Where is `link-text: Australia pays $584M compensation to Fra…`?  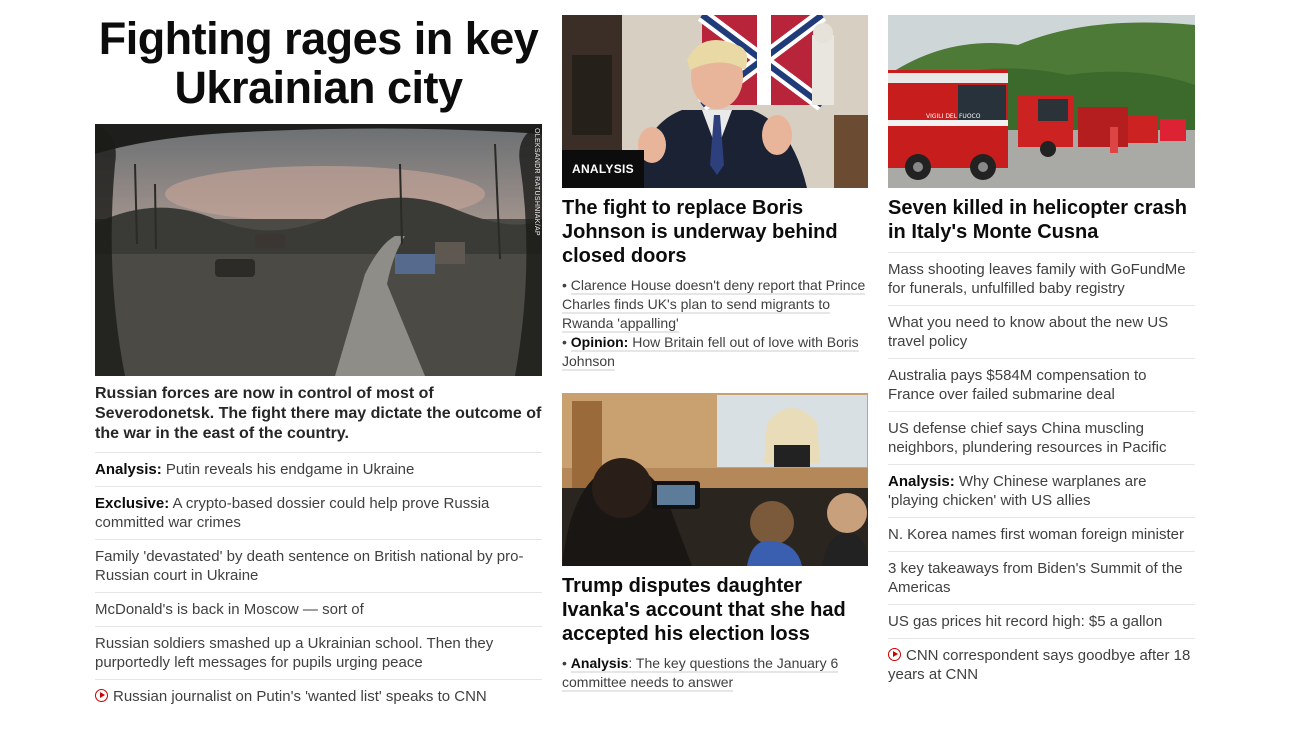 link-text: Australia pays $584M compensation to Fra… is located at coordinates (1017, 385).